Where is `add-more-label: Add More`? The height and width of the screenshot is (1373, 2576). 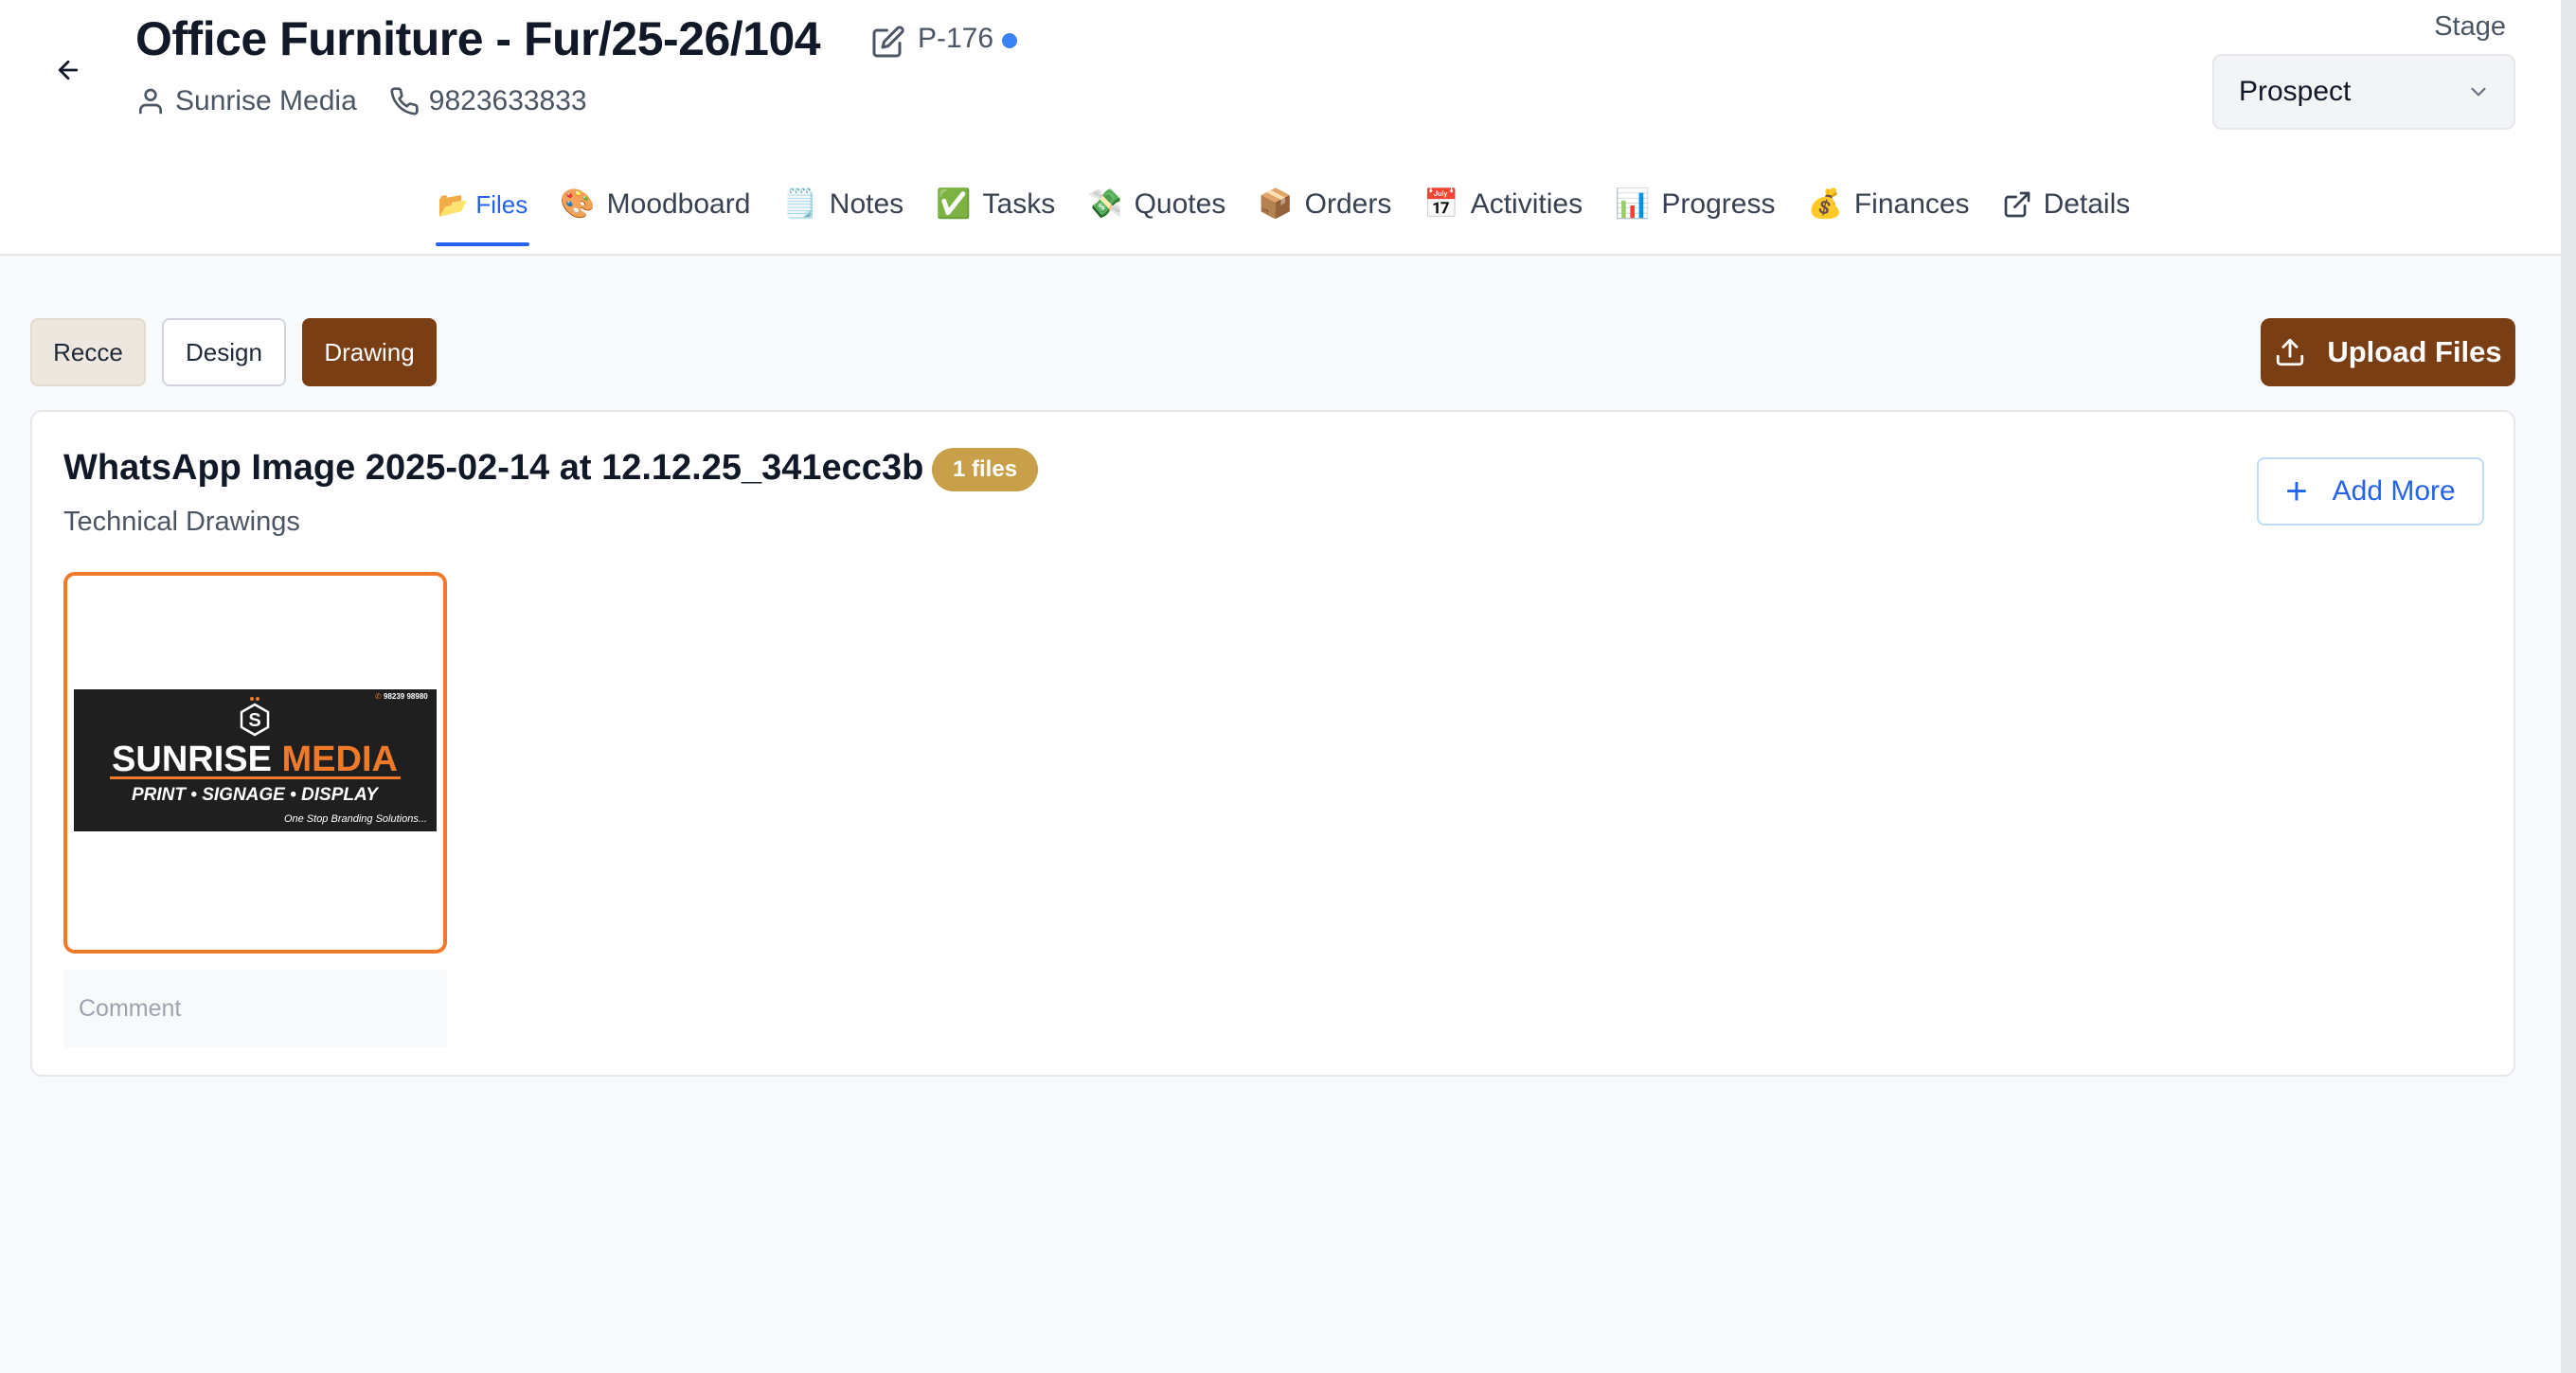
add-more-label: Add More is located at coordinates (2394, 491).